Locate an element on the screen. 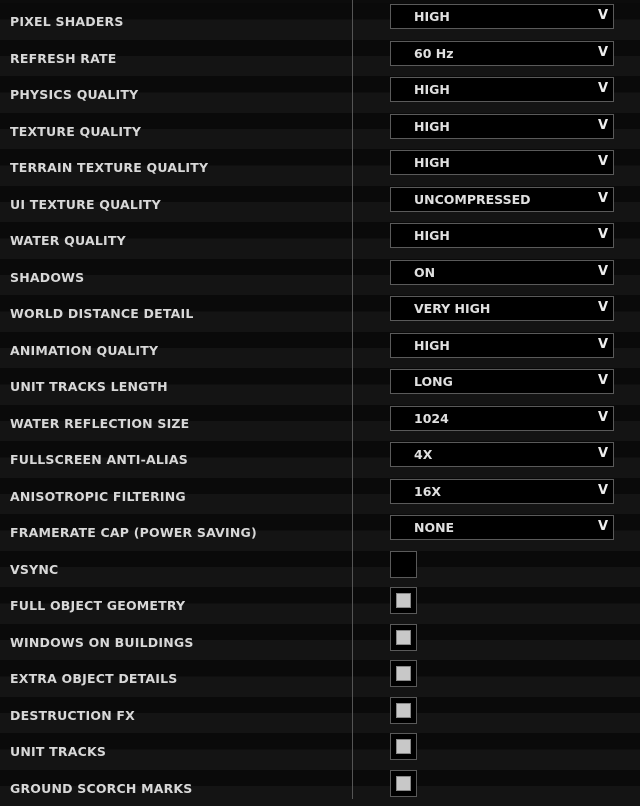 The image size is (640, 806). setting-label: GROUND SCORCH MARKS is located at coordinates (101, 788).